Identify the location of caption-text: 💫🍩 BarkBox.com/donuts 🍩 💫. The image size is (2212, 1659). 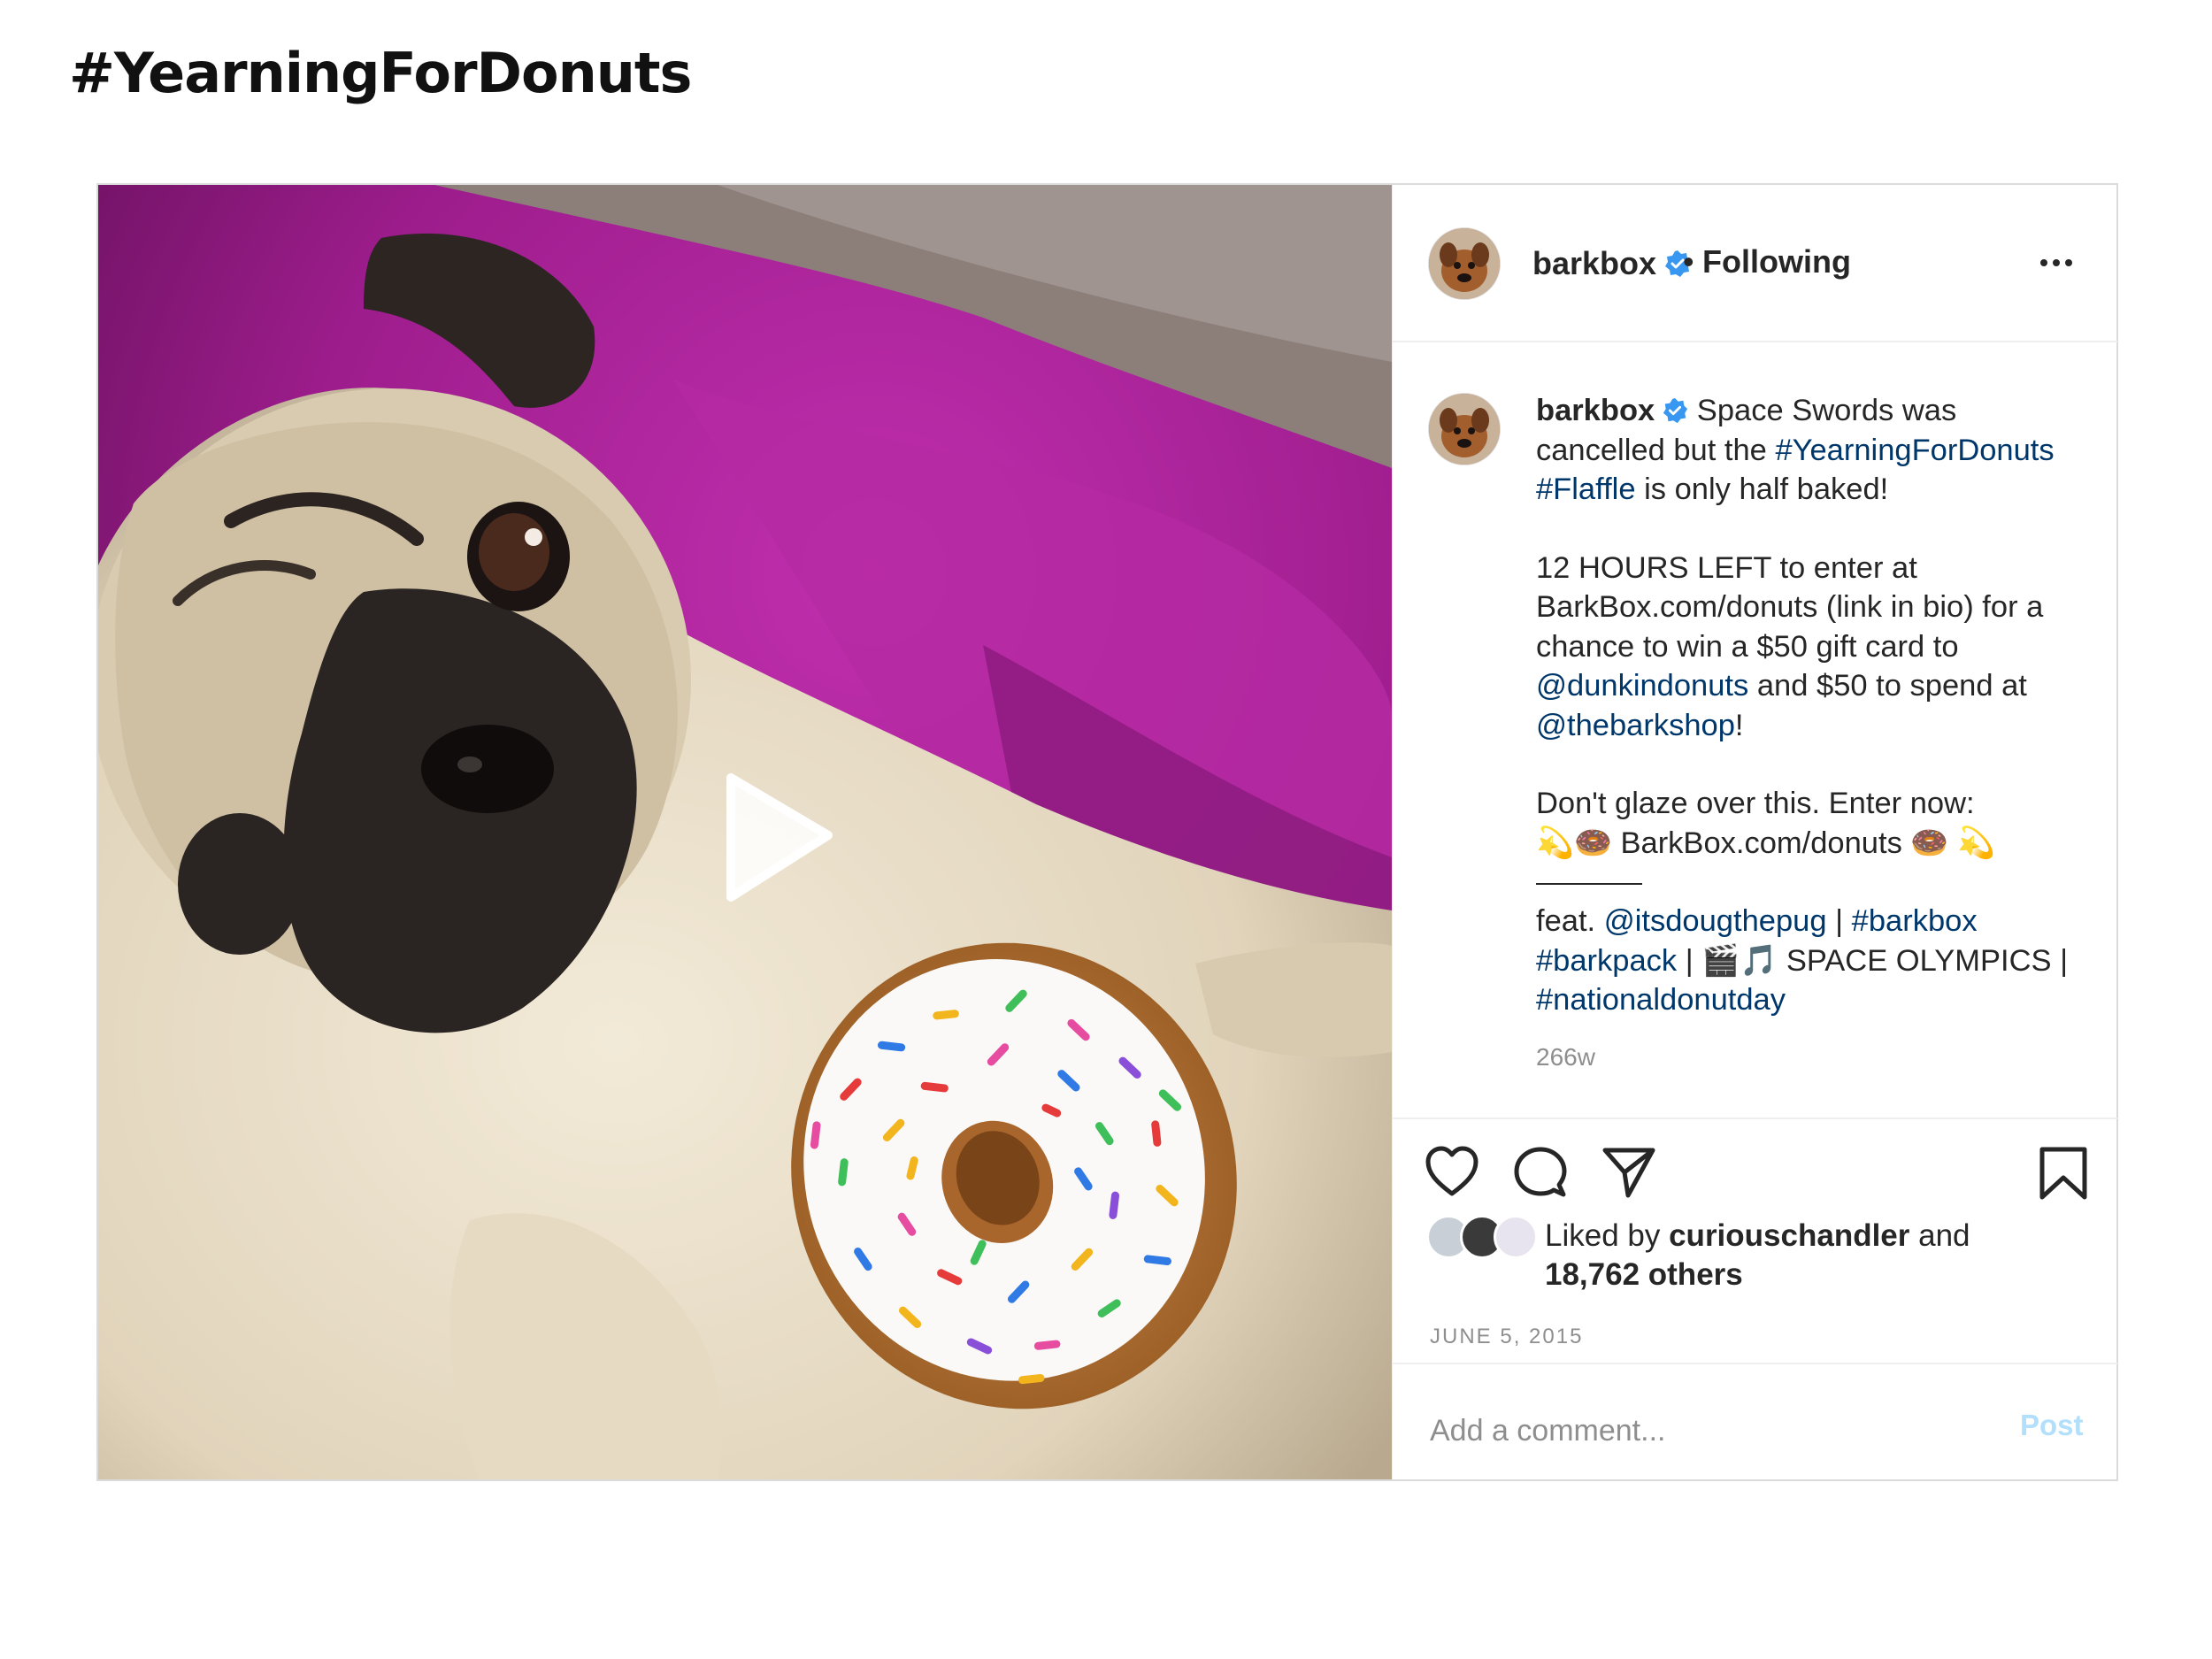
(1766, 843).